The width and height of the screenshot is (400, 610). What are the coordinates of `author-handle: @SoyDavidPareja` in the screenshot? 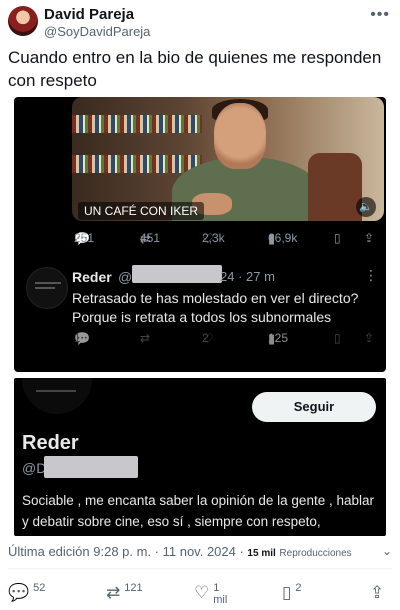 It's located at (97, 31).